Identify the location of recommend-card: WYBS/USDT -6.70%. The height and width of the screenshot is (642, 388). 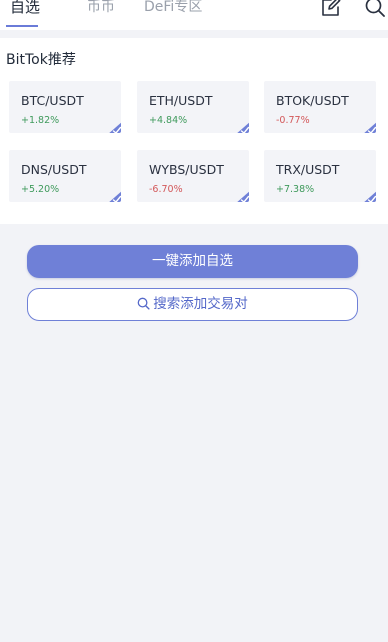
(193, 176).